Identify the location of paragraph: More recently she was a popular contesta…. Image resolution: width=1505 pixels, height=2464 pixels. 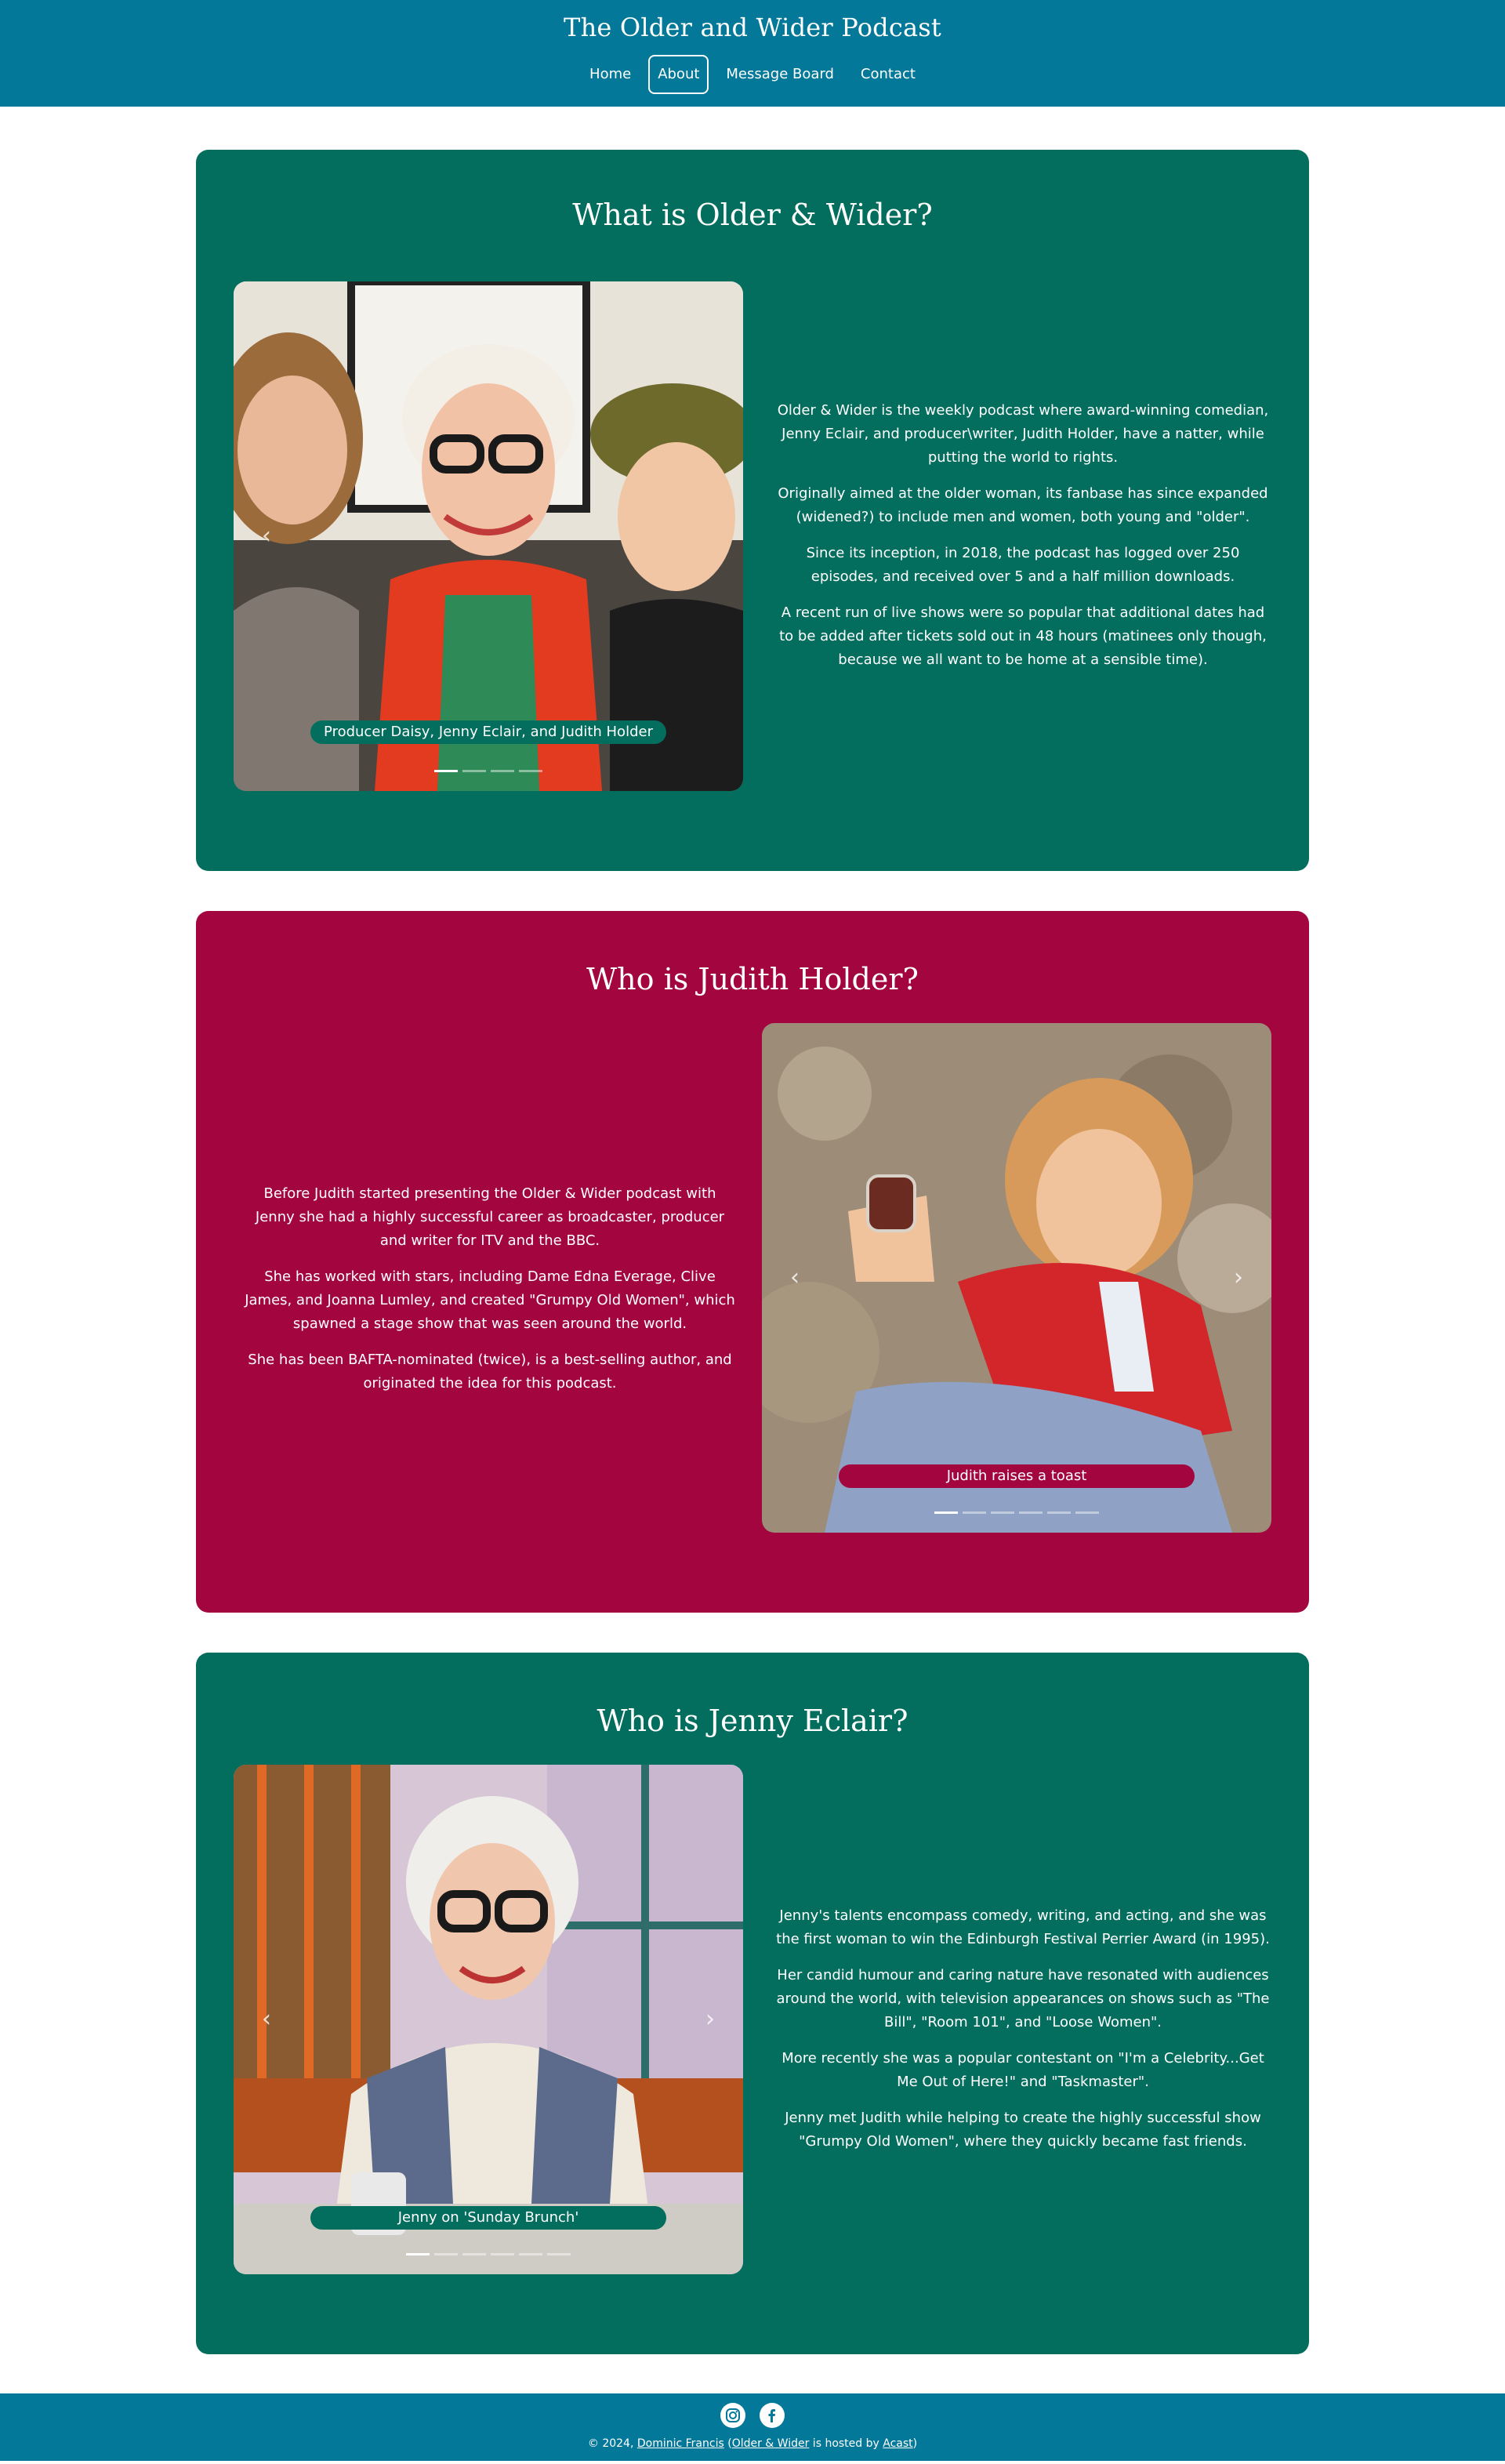
(1023, 2070).